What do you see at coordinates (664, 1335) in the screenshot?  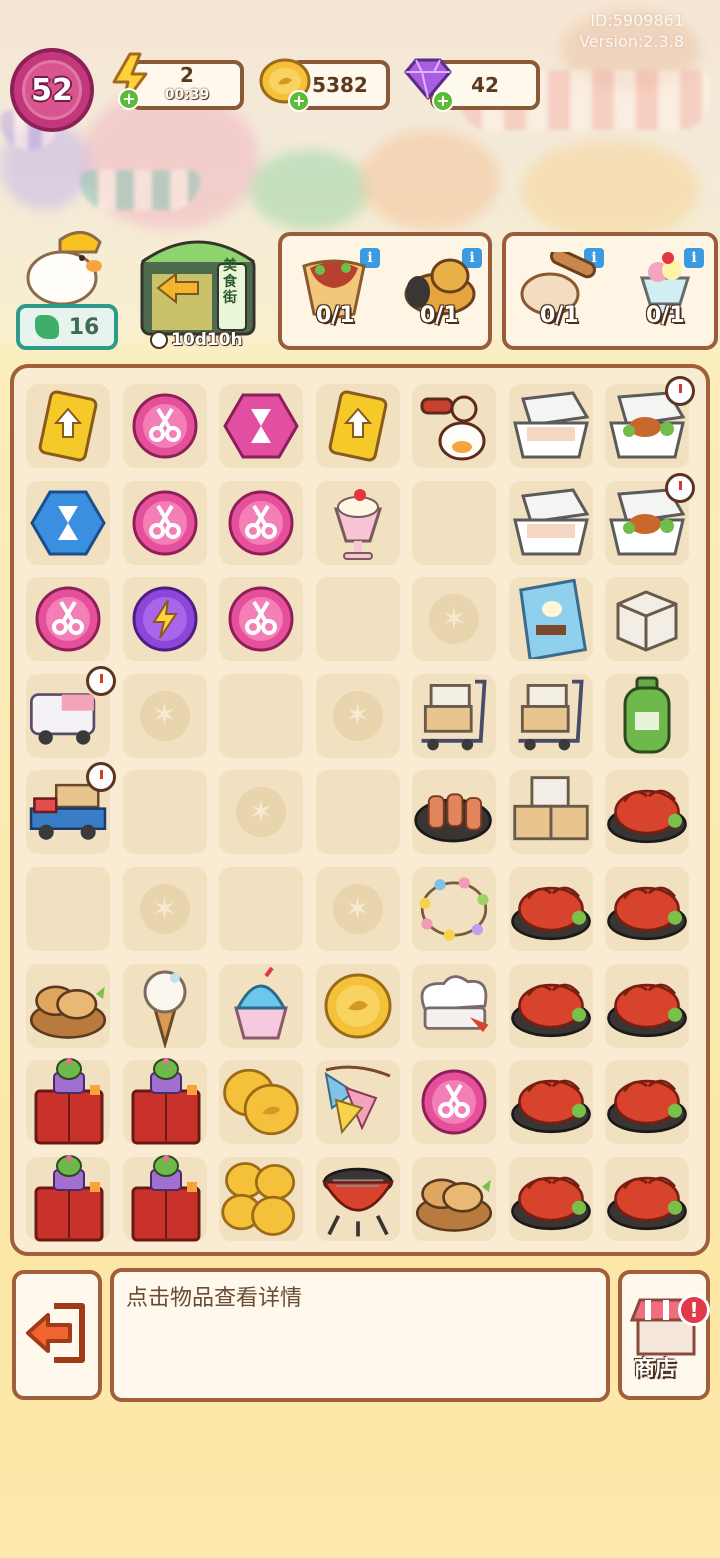 I see `shop-button: 商店 !` at bounding box center [664, 1335].